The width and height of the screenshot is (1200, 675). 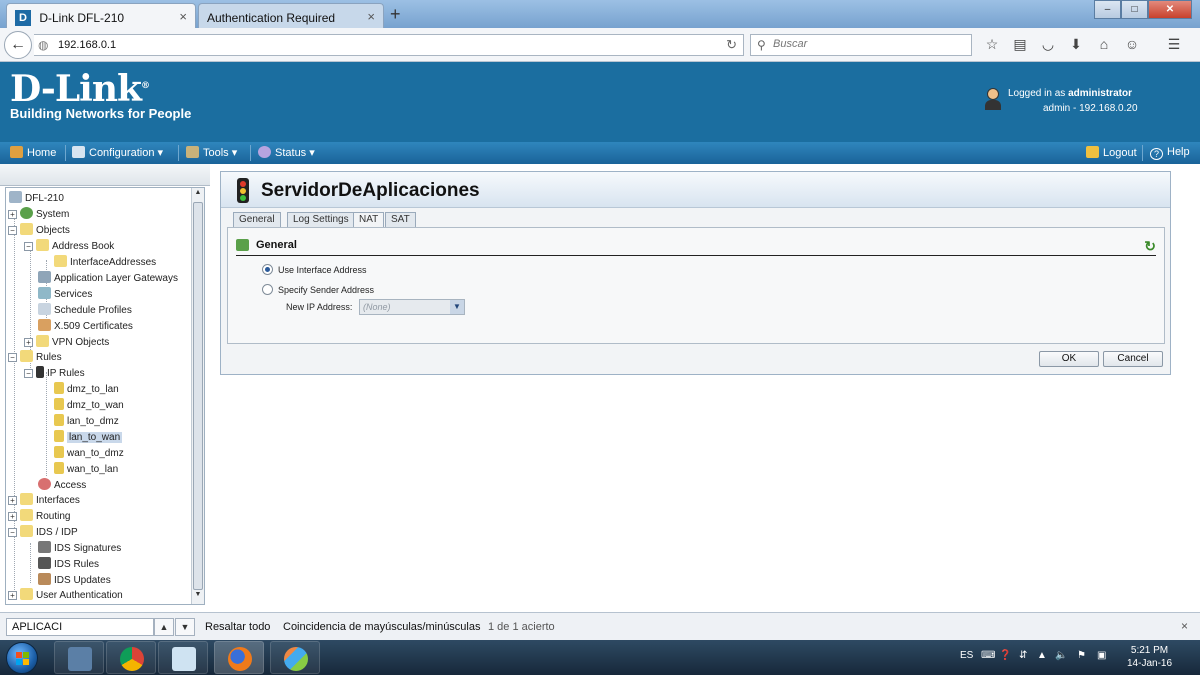 I want to click on tree-item-system: + System, so click(x=38, y=214).